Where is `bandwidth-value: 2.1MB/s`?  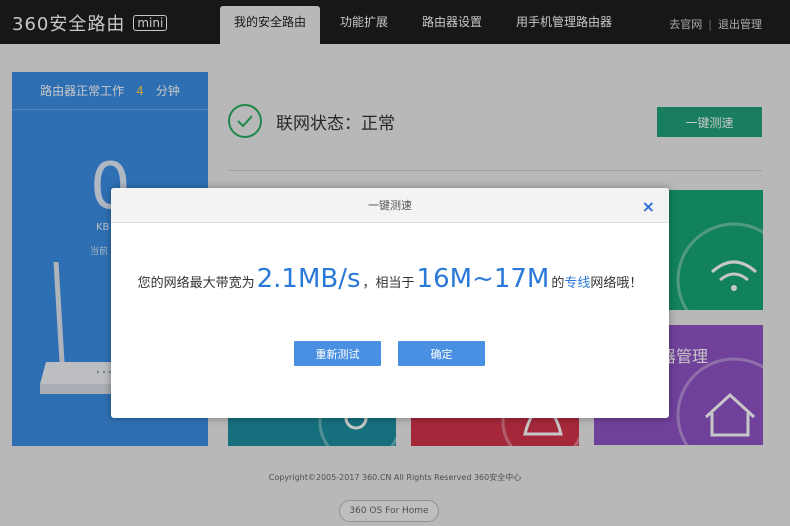
bandwidth-value: 2.1MB/s is located at coordinates (308, 279).